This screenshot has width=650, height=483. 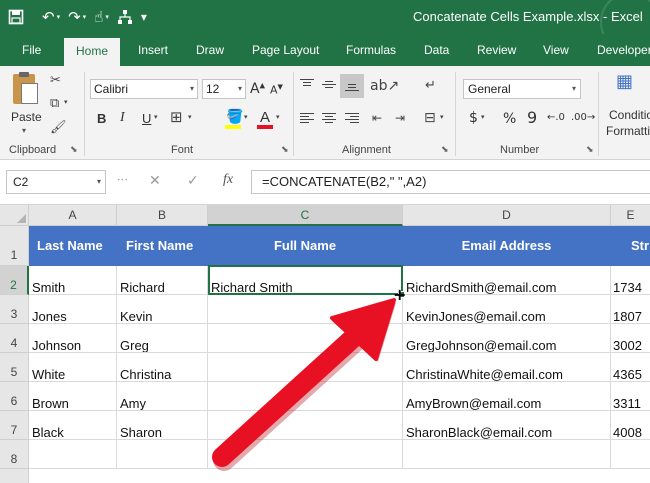 What do you see at coordinates (352, 85) in the screenshot?
I see `bottom-align-icon` at bounding box center [352, 85].